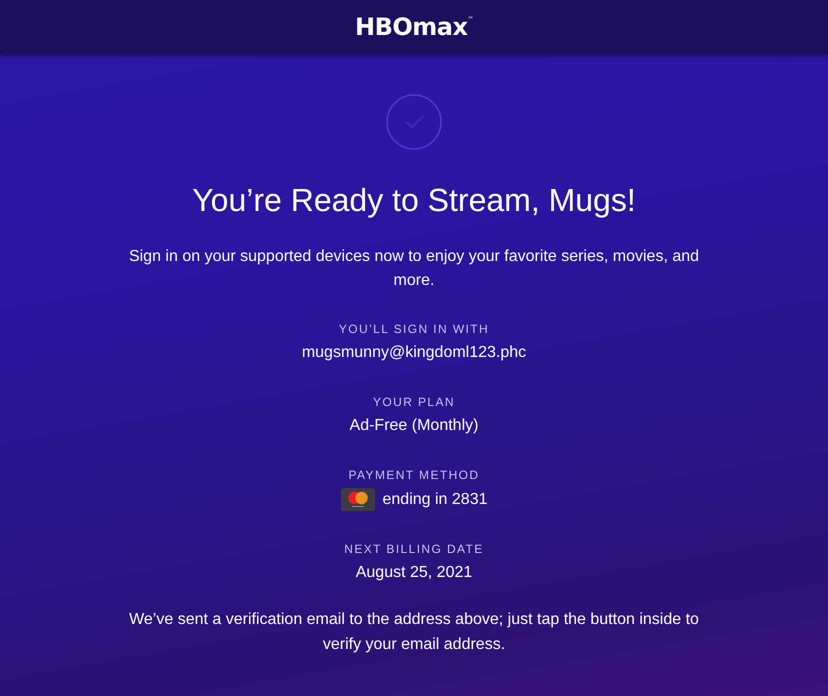 The width and height of the screenshot is (828, 696). I want to click on intro-text: Sign in on your supported devices now to enjoy your favorite series, movies, and more., so click(414, 269).